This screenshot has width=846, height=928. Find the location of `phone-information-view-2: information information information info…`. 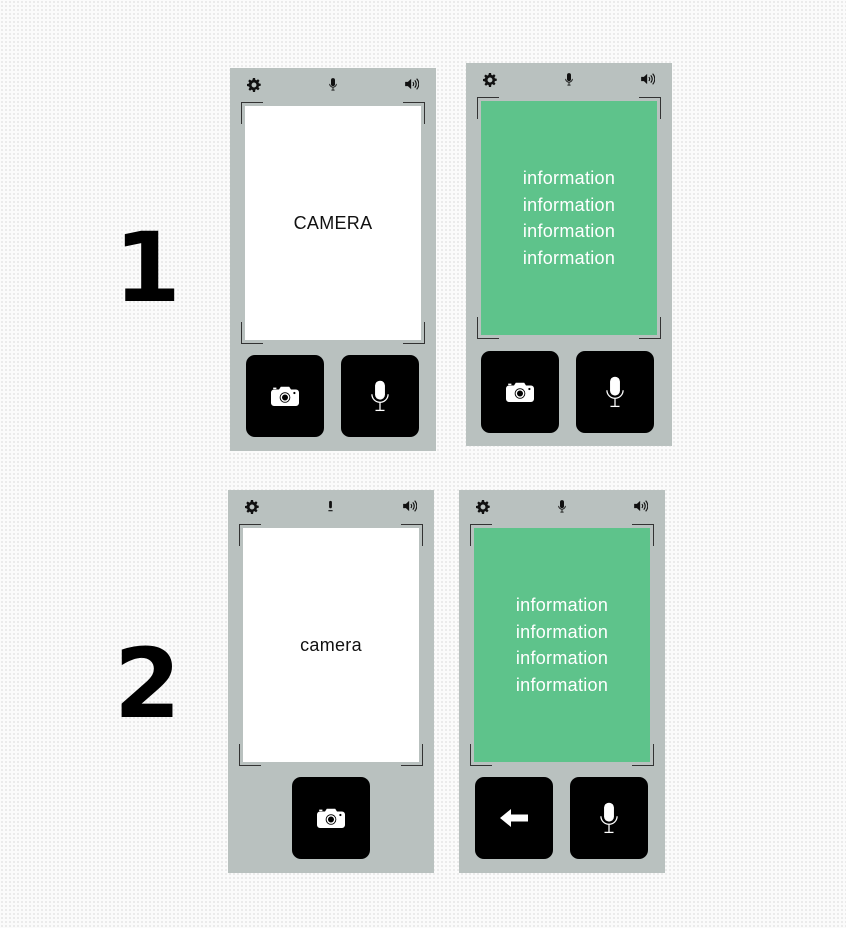

phone-information-view-2: information information information info… is located at coordinates (562, 681).